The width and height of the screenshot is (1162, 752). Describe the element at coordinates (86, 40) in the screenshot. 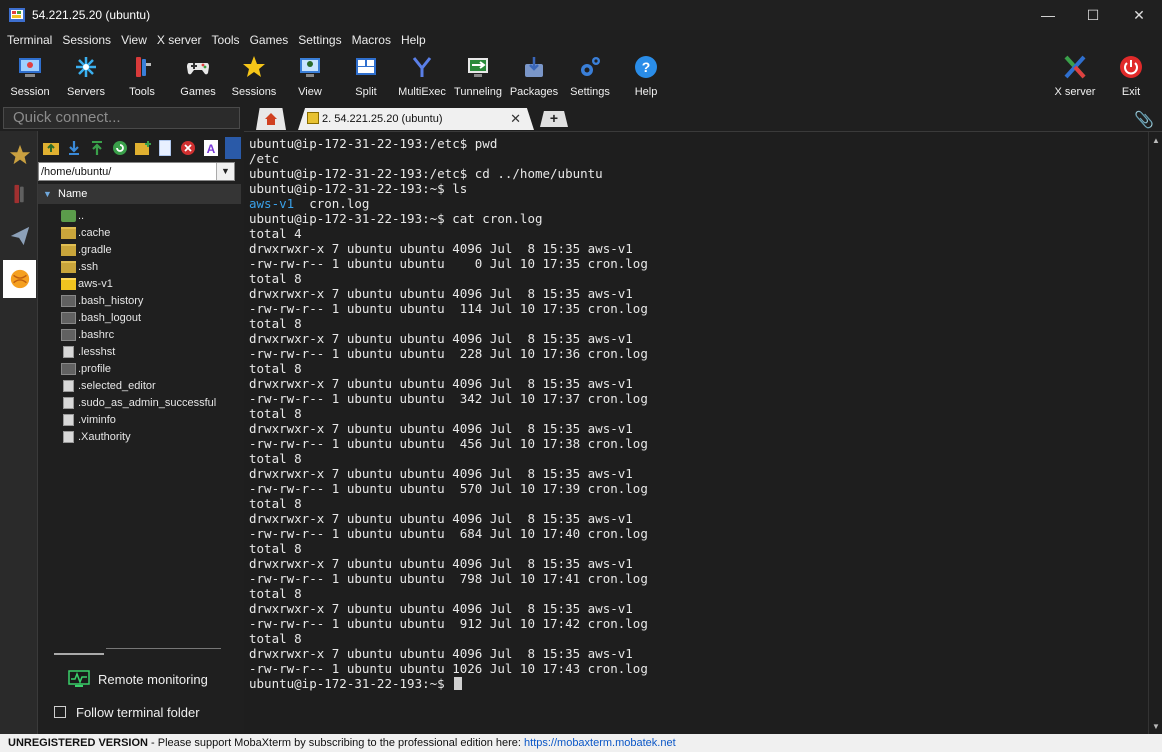

I see `menu-sessions: Sessions` at that location.